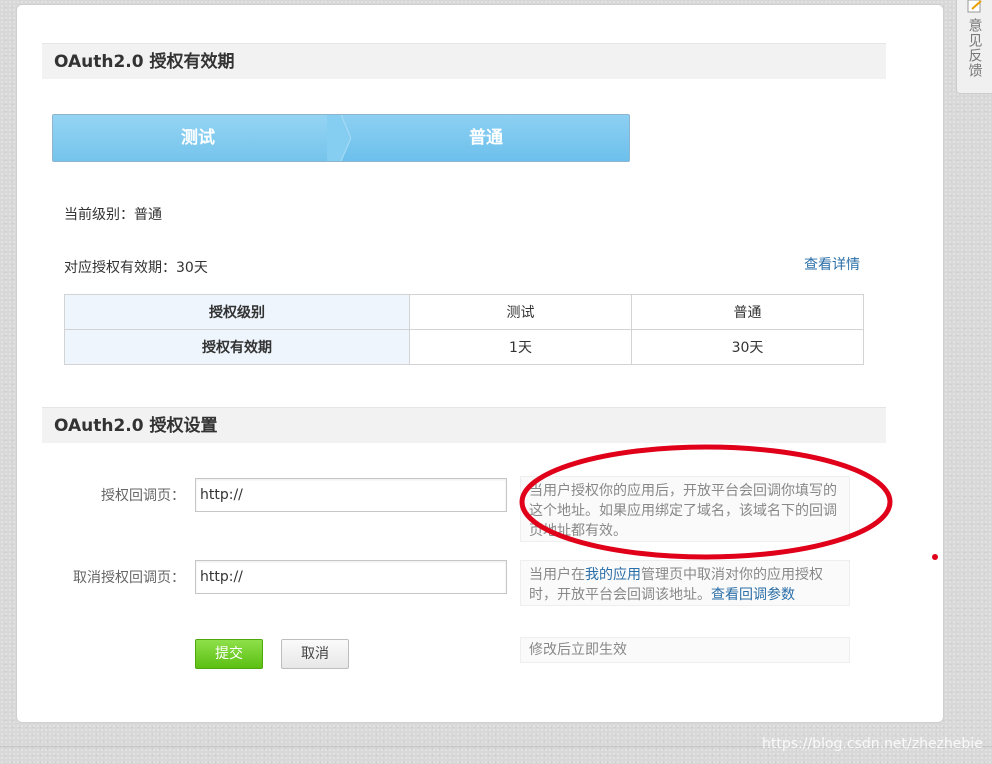  Describe the element at coordinates (315, 654) in the screenshot. I see `cancel-button: 取消` at that location.